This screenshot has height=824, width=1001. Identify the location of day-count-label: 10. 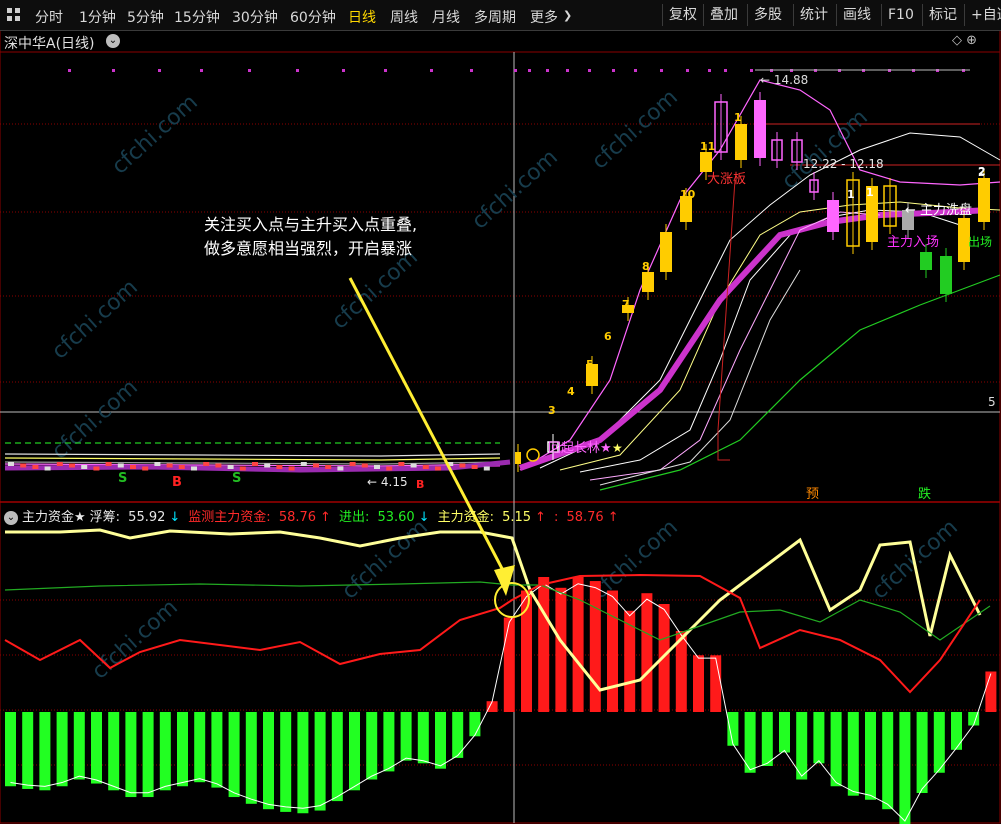
(688, 194).